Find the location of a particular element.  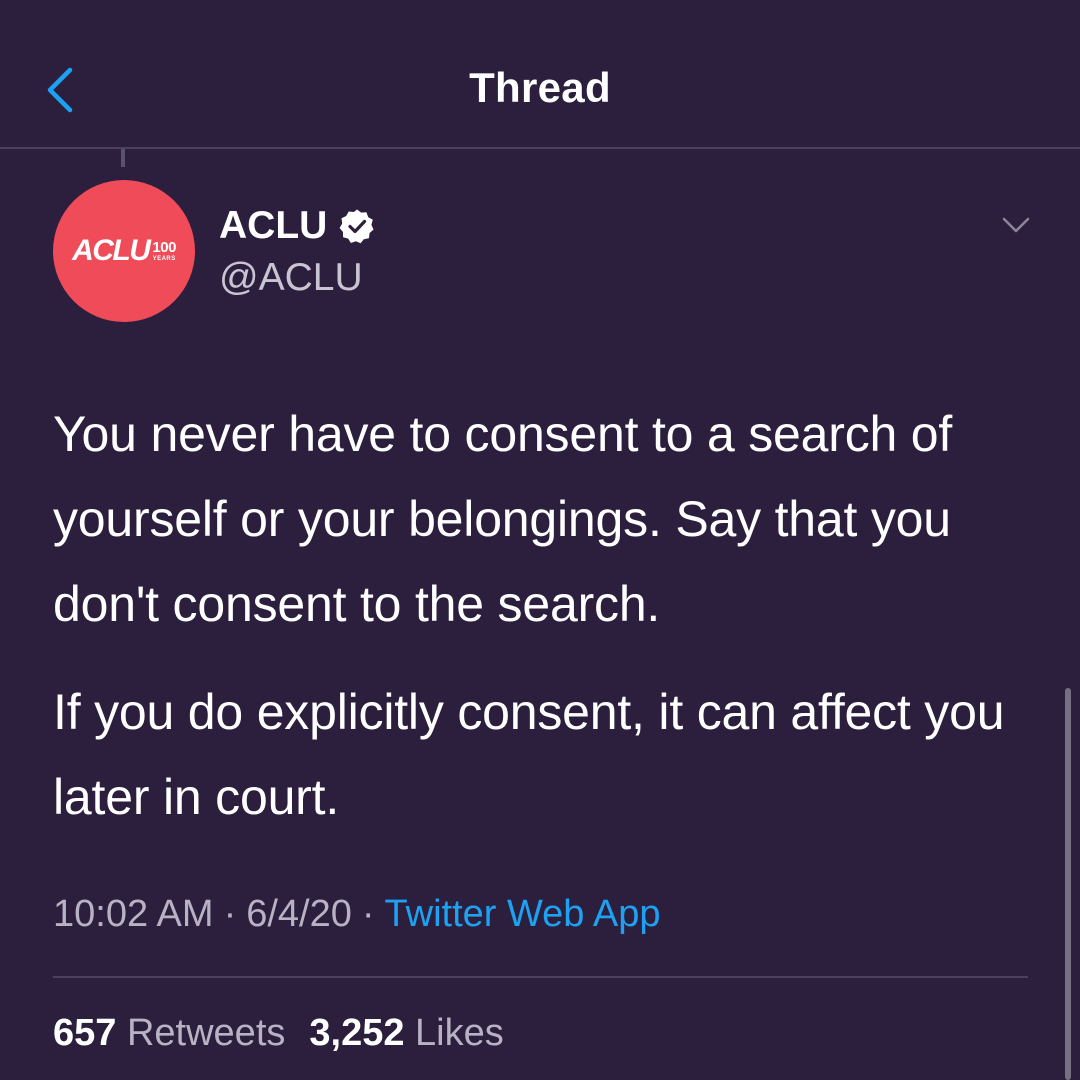

aclu-logo: ACLU 100 YEARS is located at coordinates (124, 251).